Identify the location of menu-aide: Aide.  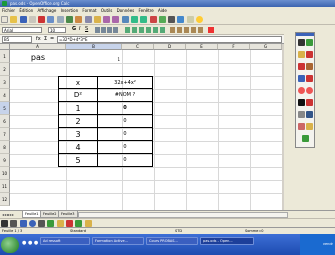
(162, 10).